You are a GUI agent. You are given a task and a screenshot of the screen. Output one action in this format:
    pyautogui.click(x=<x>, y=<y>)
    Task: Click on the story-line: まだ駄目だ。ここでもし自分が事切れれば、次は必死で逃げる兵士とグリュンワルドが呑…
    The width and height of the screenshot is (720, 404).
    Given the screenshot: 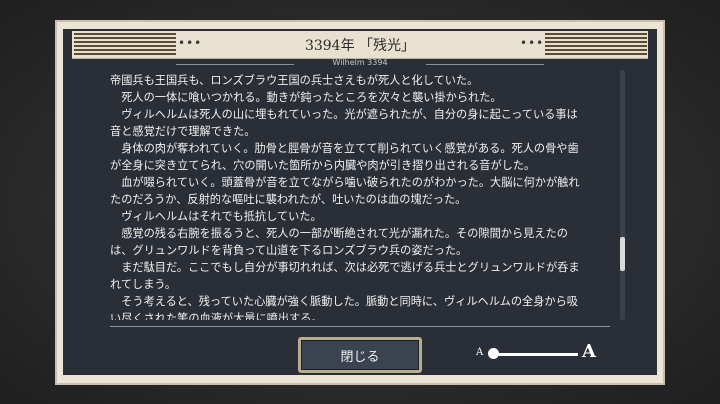 What is the action you would take?
    pyautogui.click(x=345, y=267)
    